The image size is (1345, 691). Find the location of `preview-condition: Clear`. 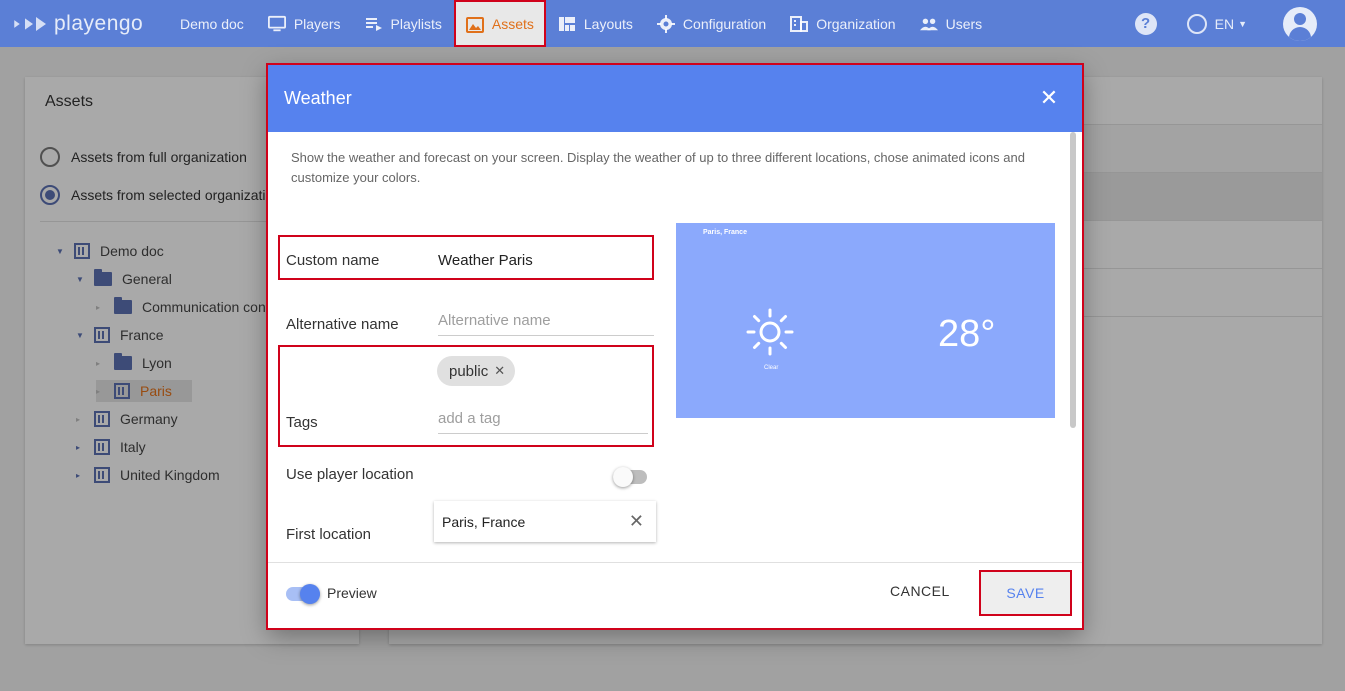

preview-condition: Clear is located at coordinates (771, 368).